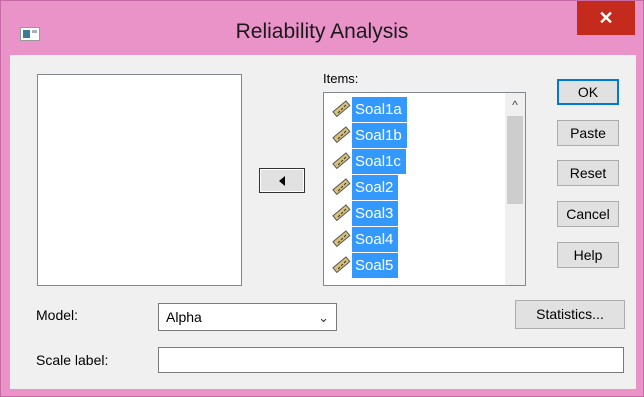 The image size is (644, 397). What do you see at coordinates (247, 317) in the screenshot?
I see `model-select: Alpha ⌄` at bounding box center [247, 317].